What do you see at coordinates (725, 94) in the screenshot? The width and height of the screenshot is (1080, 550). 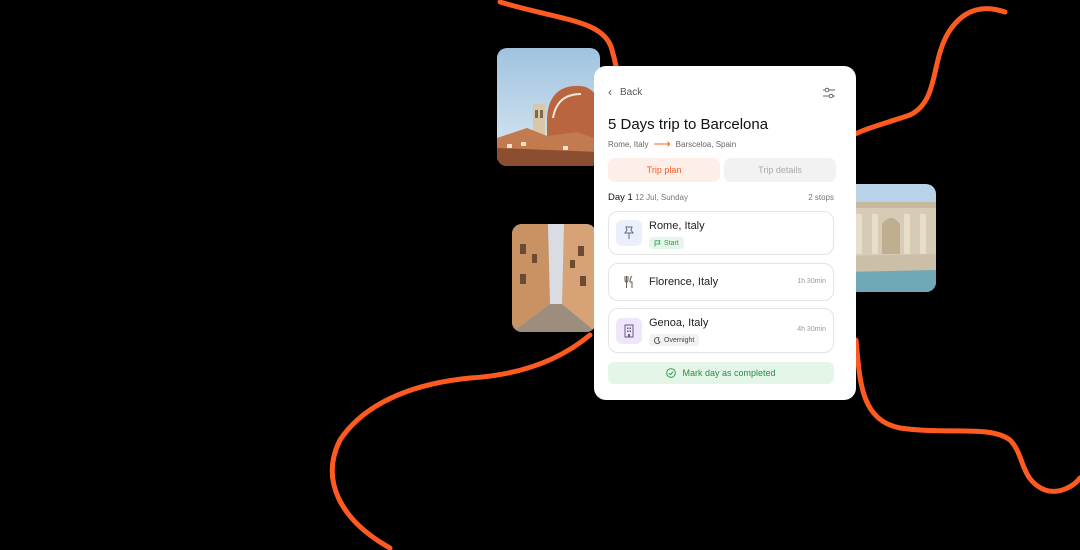 I see `top-bar: ‹ Back` at bounding box center [725, 94].